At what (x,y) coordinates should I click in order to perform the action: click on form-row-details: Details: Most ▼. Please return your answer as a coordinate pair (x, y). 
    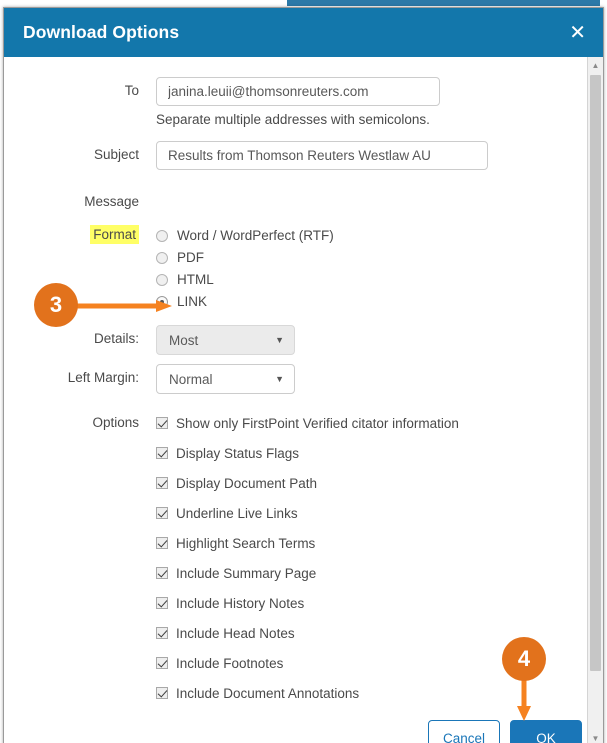
    Looking at the image, I should click on (303, 340).